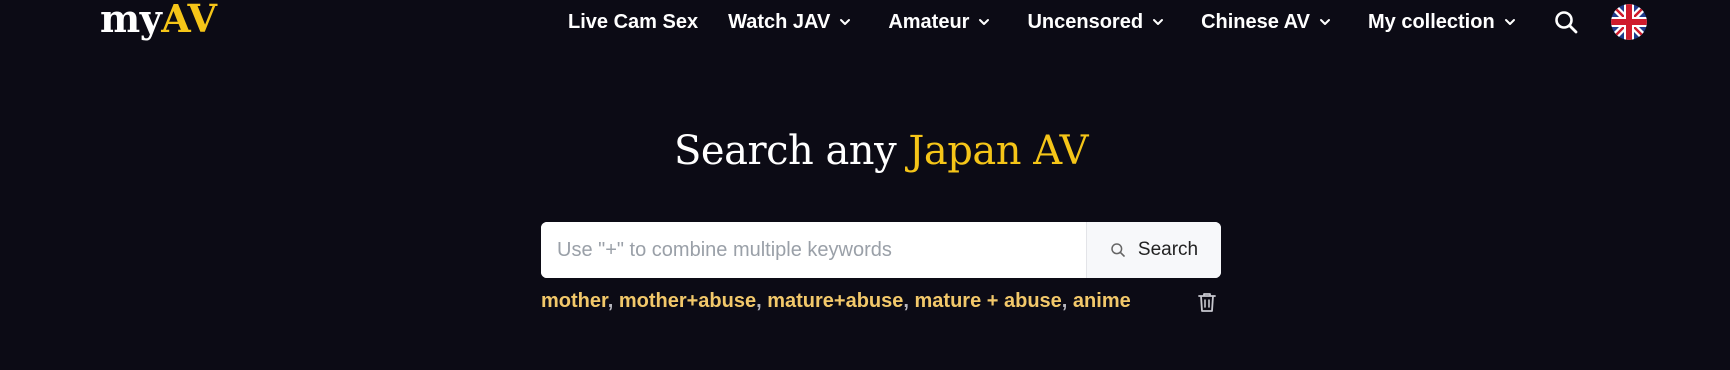 This screenshot has height=370, width=1730. What do you see at coordinates (574, 301) in the screenshot?
I see `history-item: mother` at bounding box center [574, 301].